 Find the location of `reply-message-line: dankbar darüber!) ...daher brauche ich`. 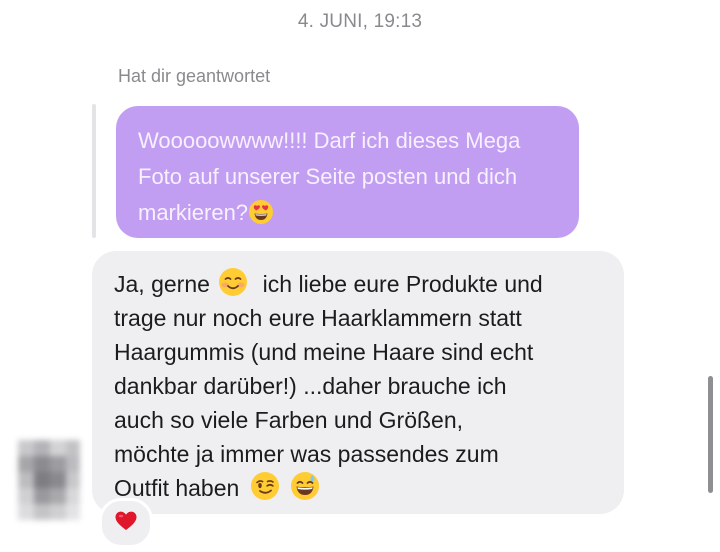

reply-message-line: dankbar darüber!) ...daher brauche ich is located at coordinates (310, 386).